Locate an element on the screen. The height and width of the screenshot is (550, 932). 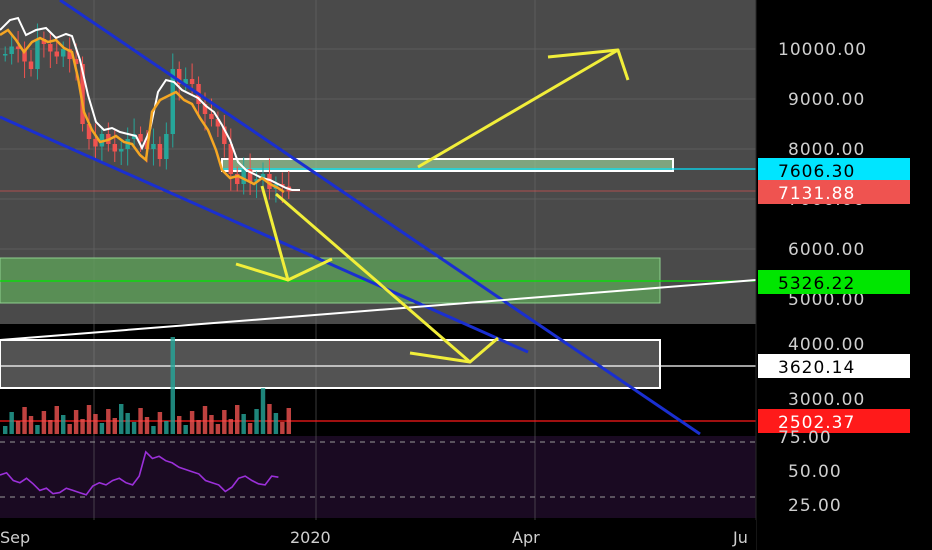
price-tag-5326: 5326.22 is located at coordinates (834, 282).